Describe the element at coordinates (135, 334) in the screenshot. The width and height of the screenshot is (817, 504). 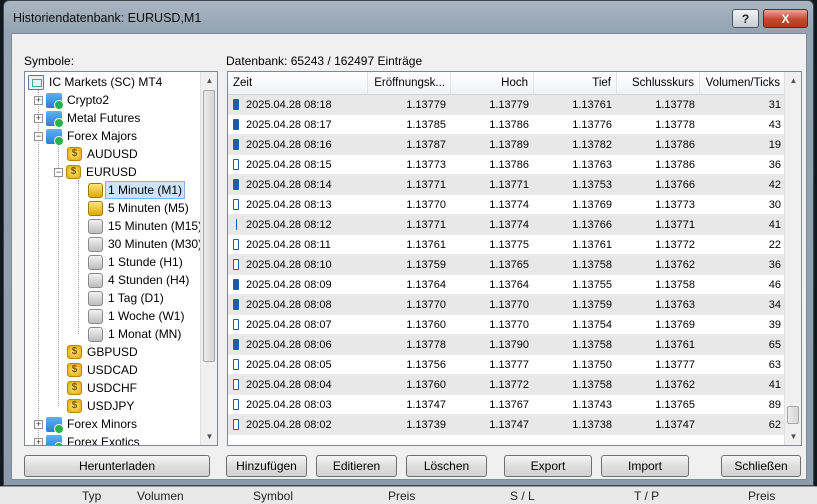
I see `tree-item-tf-mn: 1 Monat (MN)` at that location.